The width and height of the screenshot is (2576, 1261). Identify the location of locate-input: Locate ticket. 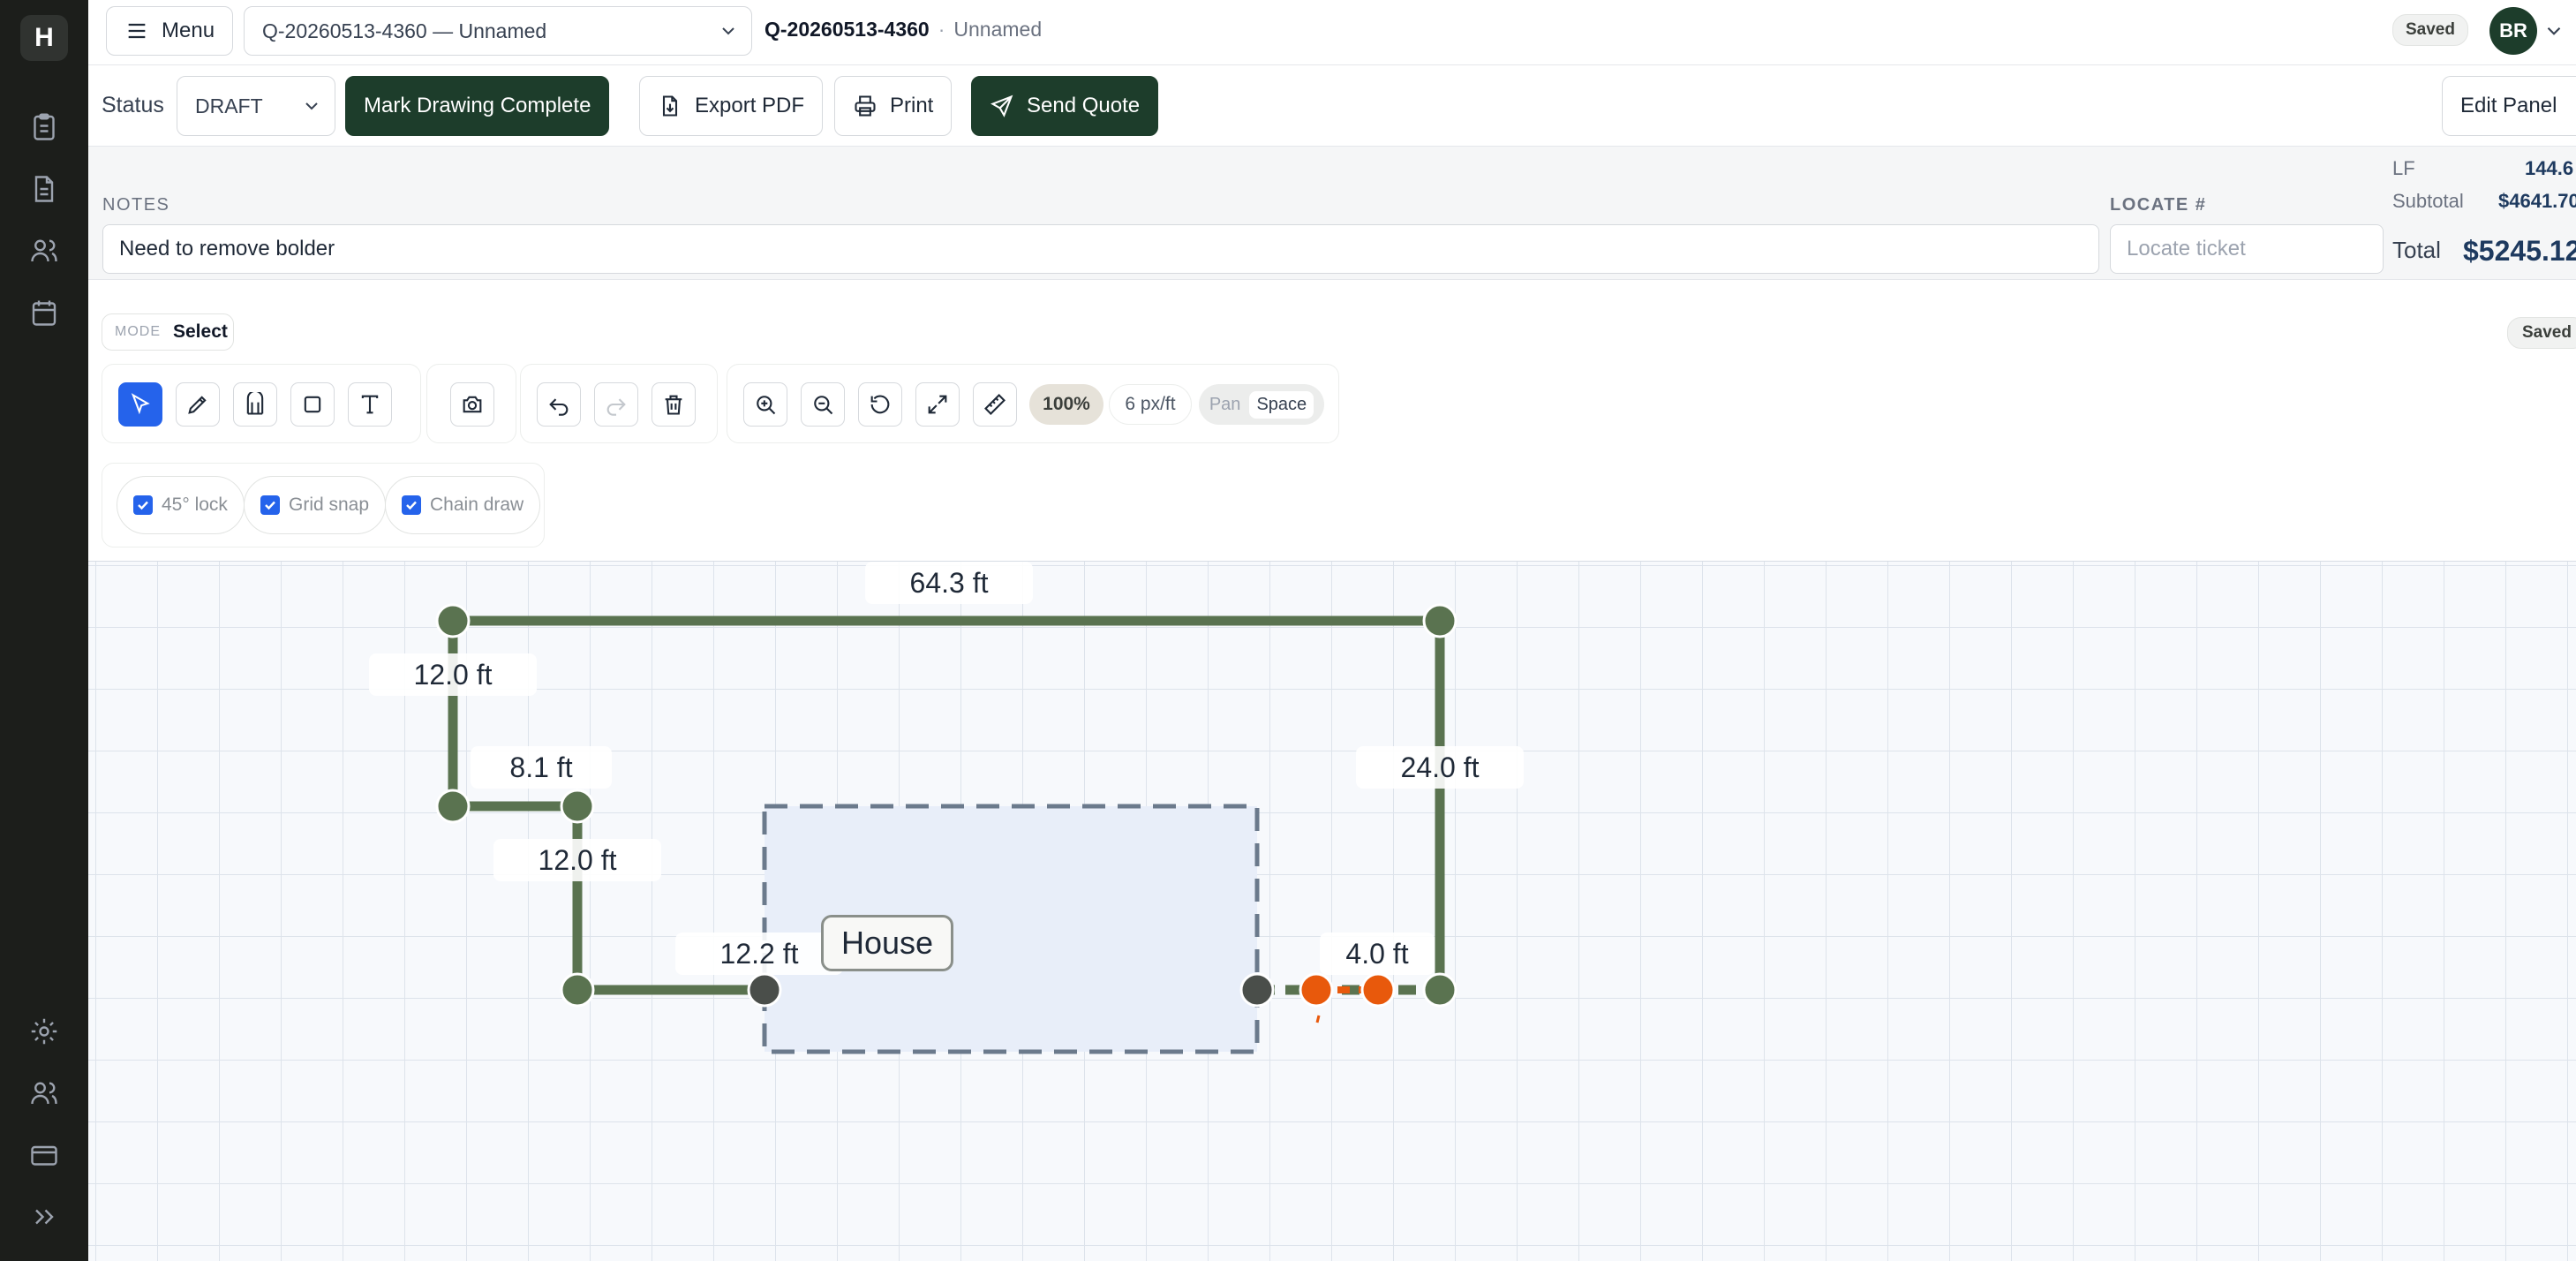
(2247, 249).